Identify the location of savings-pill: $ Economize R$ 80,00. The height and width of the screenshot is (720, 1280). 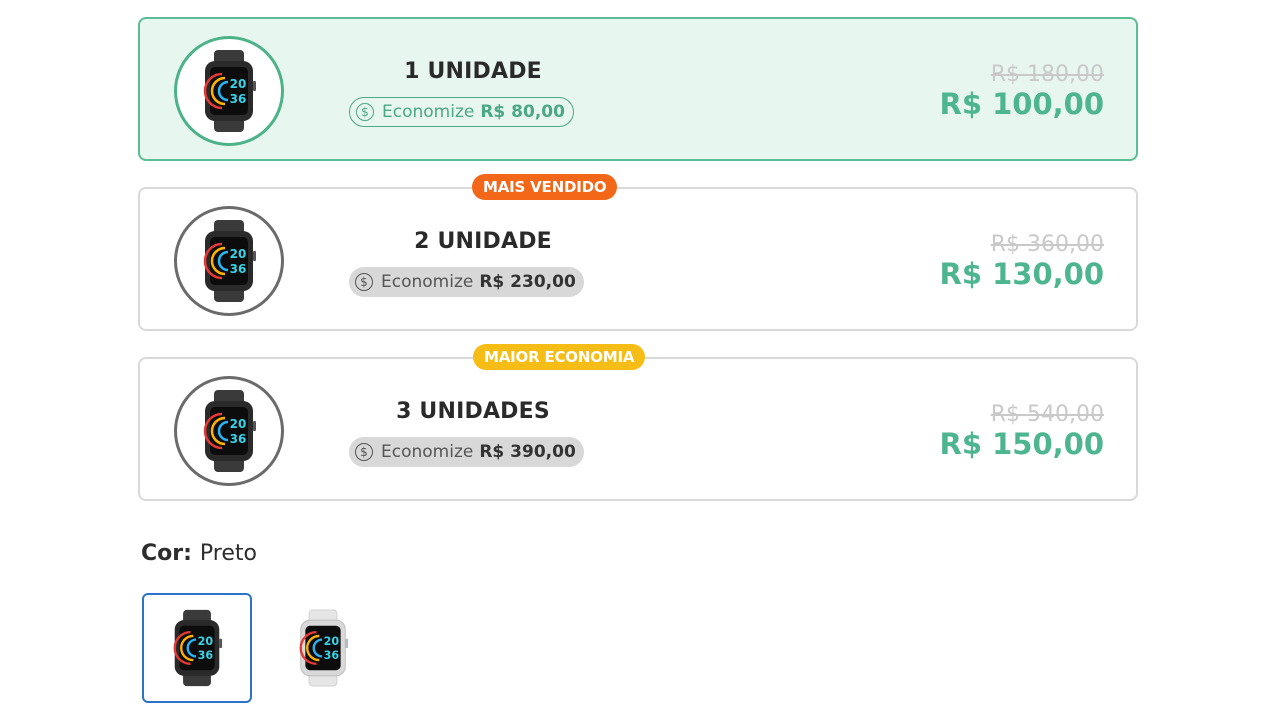
(461, 112).